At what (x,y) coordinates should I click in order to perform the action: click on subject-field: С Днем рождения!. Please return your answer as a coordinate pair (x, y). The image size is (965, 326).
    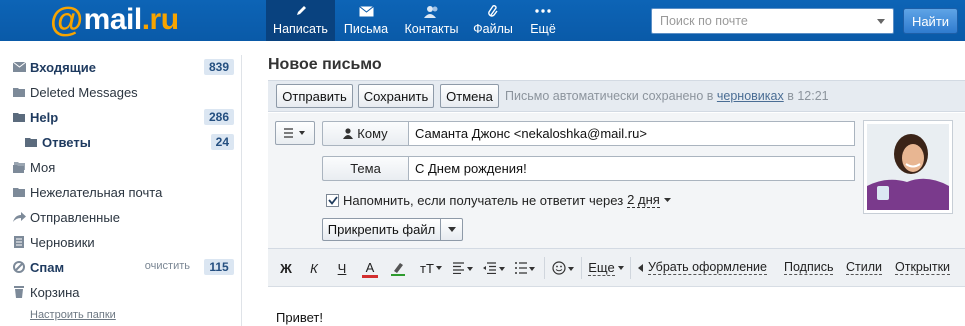
    Looking at the image, I should click on (631, 168).